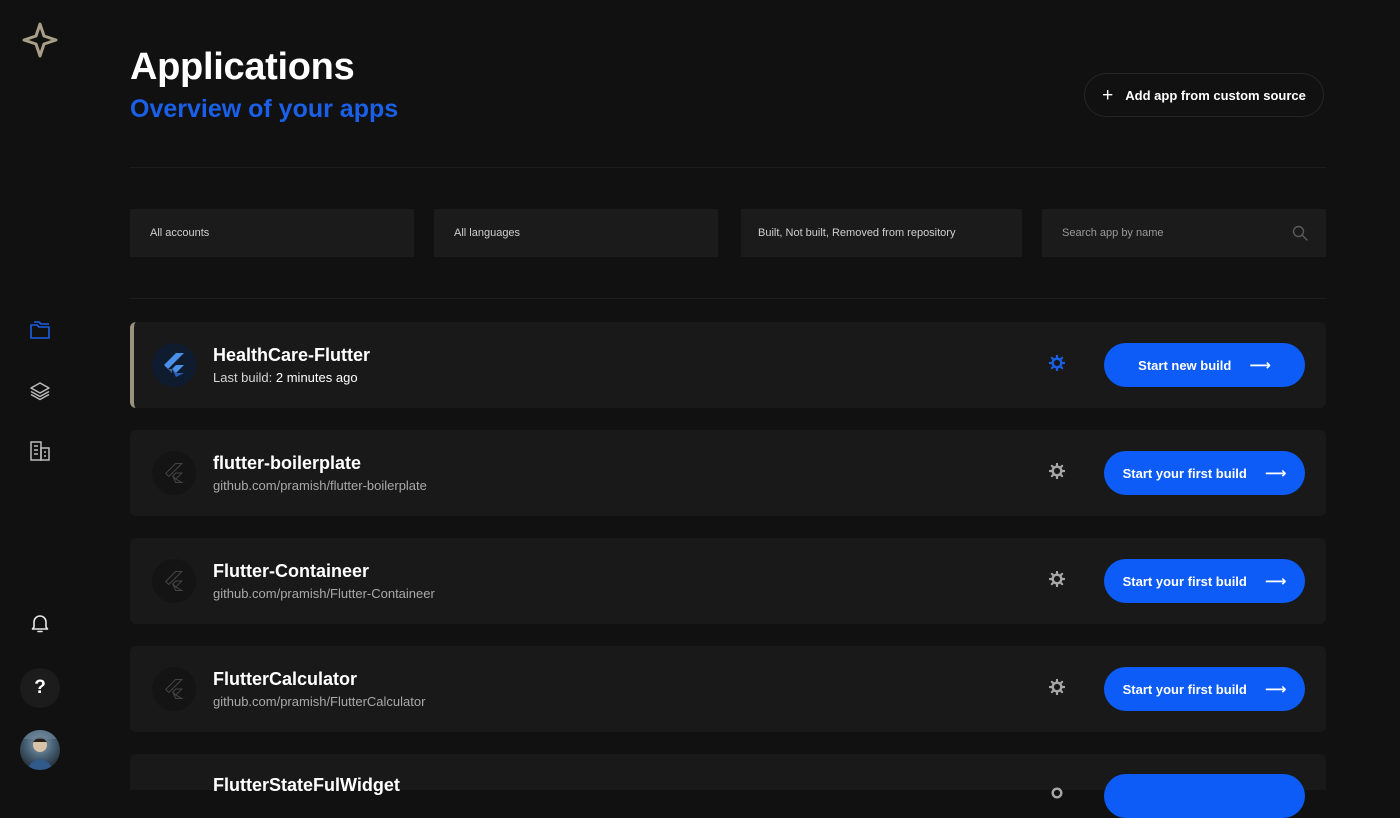 This screenshot has width=1400, height=818. I want to click on app-repo-url: github.com/pramish/Flutter-Containeer, so click(324, 593).